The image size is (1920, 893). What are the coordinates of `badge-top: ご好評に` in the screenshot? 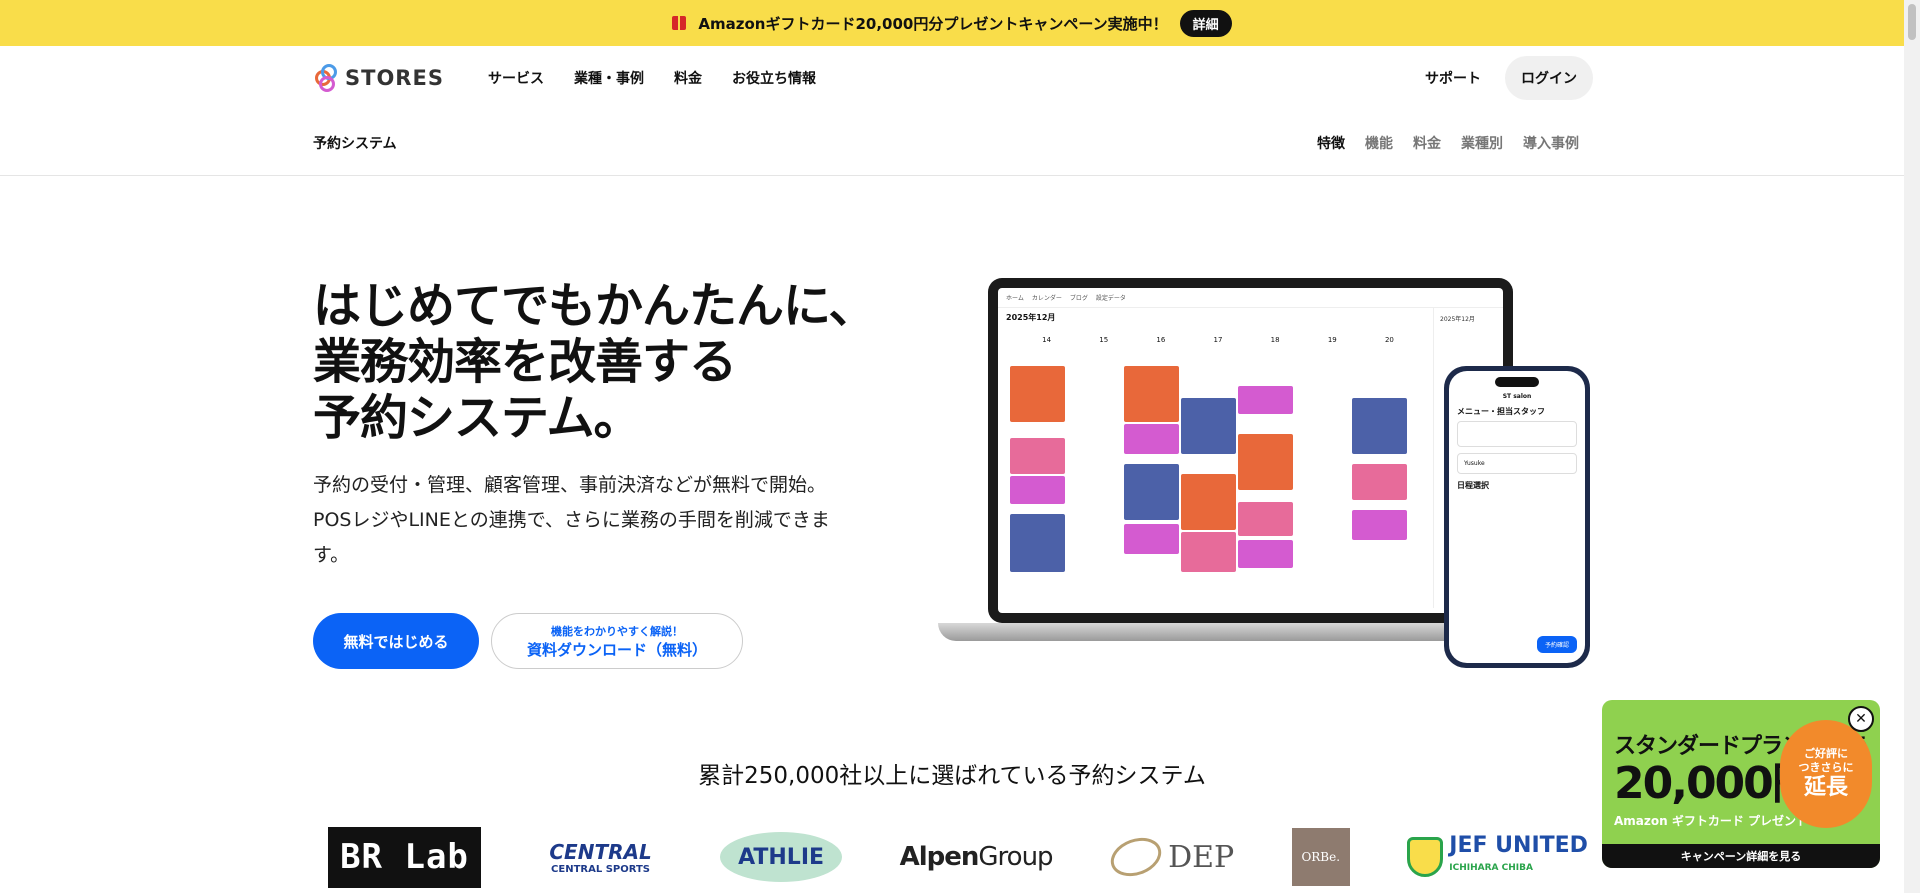 It's located at (1826, 753).